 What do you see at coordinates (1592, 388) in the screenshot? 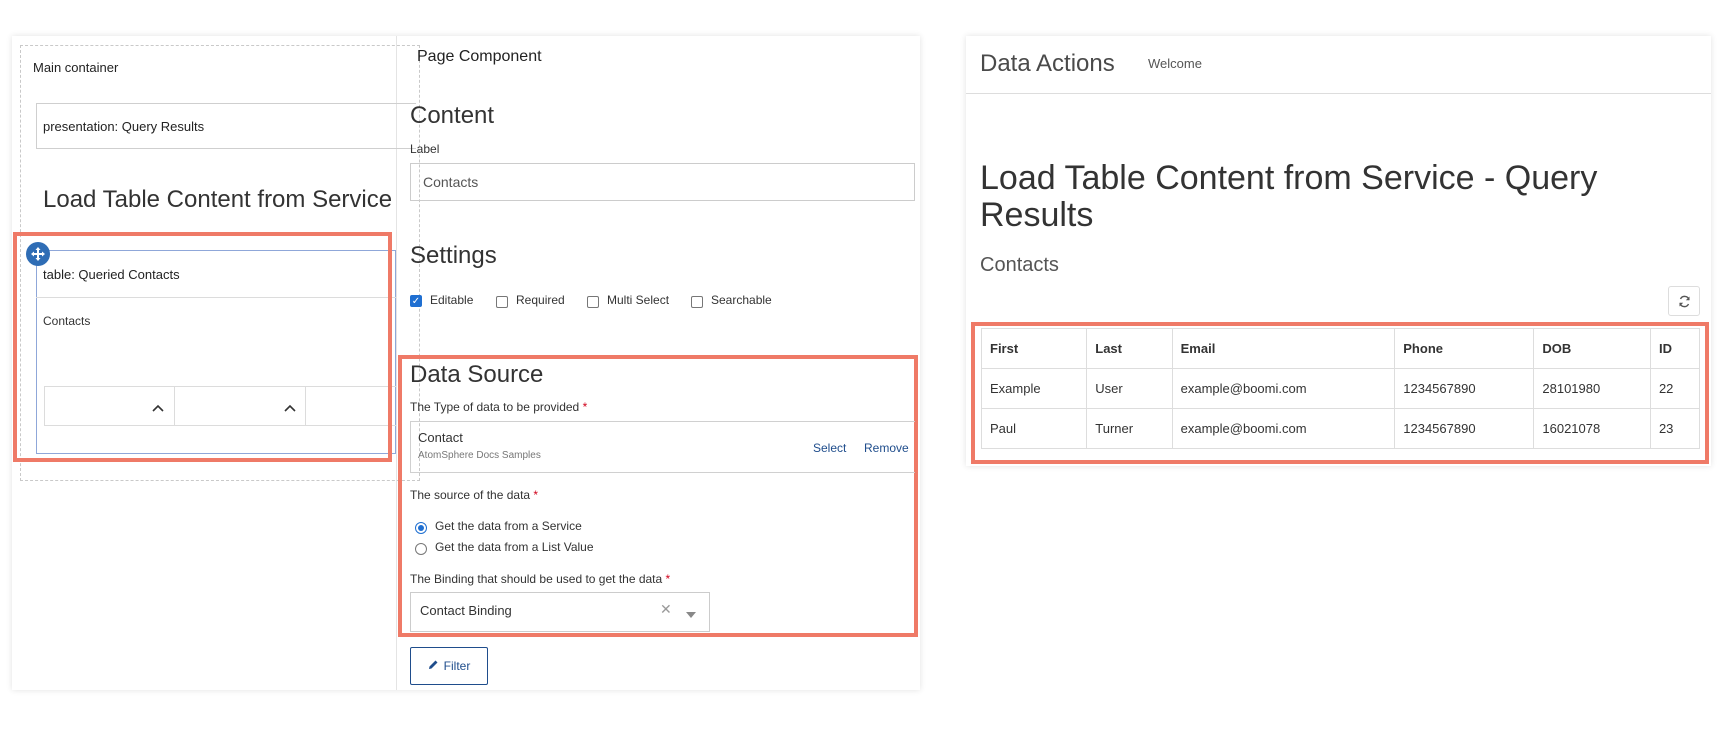
I see `table-cell: 28101980` at bounding box center [1592, 388].